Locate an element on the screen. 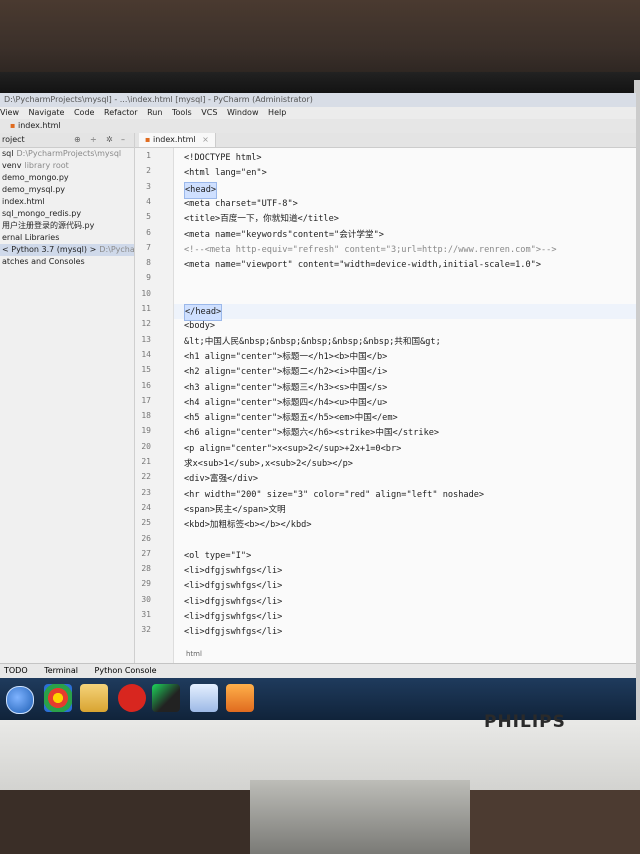 This screenshot has width=640, height=854. close-icon: × is located at coordinates (205, 139).